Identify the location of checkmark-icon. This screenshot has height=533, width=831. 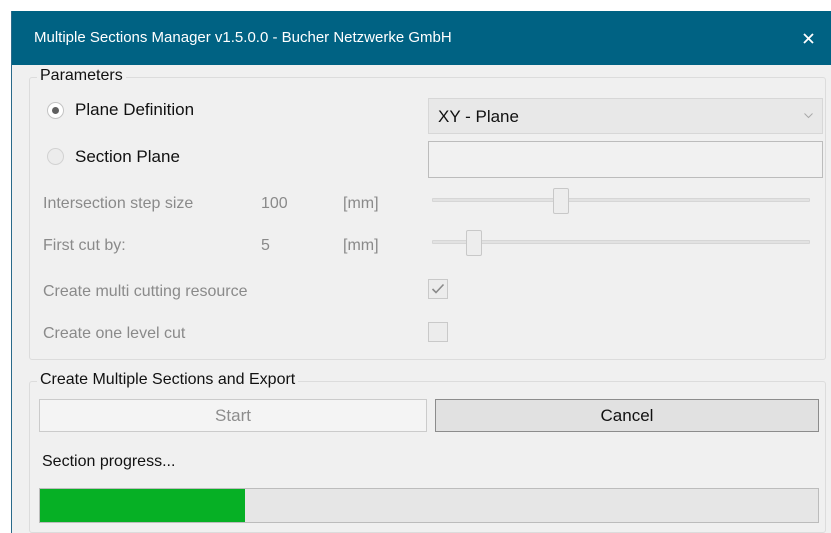
(438, 288).